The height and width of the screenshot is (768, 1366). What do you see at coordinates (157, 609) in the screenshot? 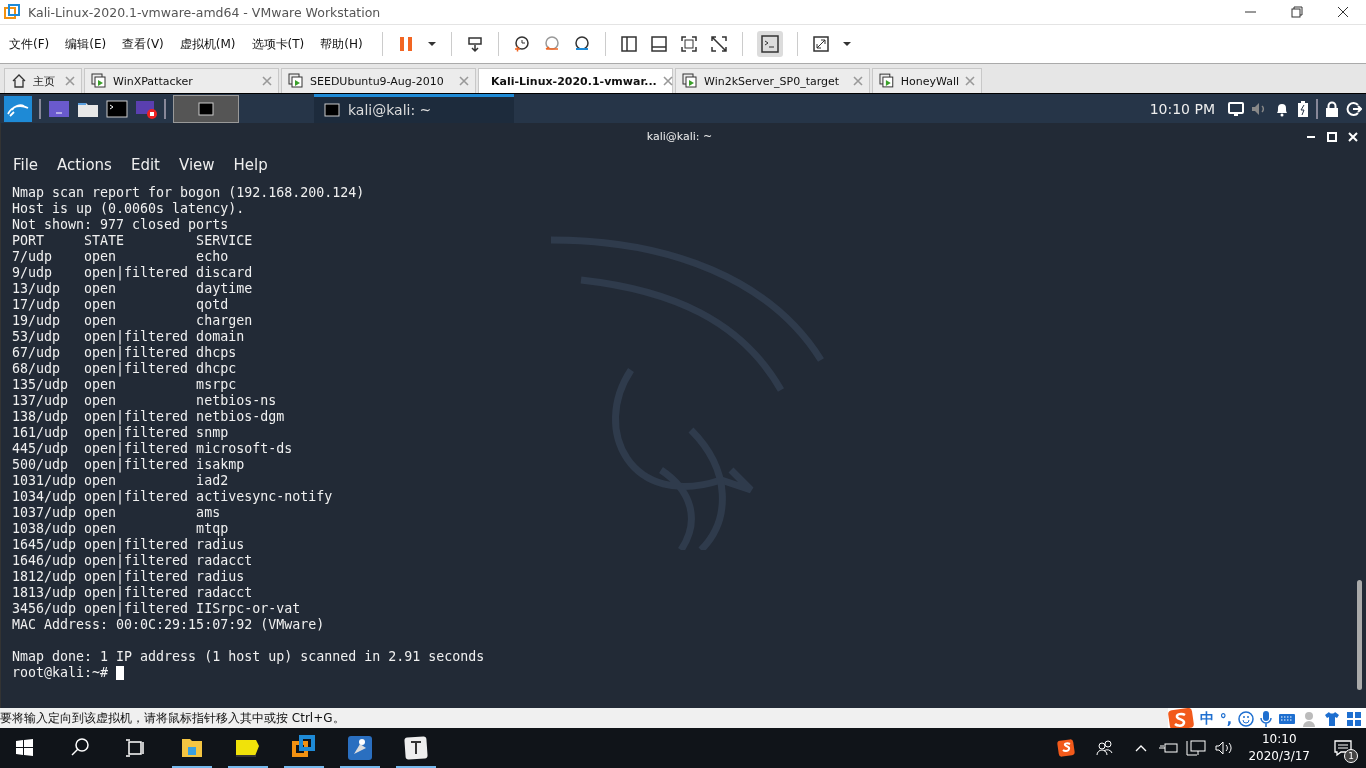
I see `terminal-line: 3456/udp open|filtered IISrpc-or-vat` at bounding box center [157, 609].